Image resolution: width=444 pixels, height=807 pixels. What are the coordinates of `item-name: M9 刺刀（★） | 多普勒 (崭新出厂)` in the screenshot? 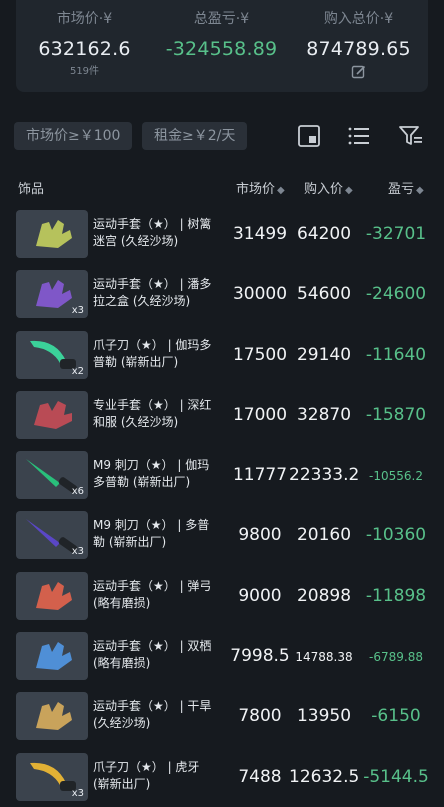 It's located at (151, 534).